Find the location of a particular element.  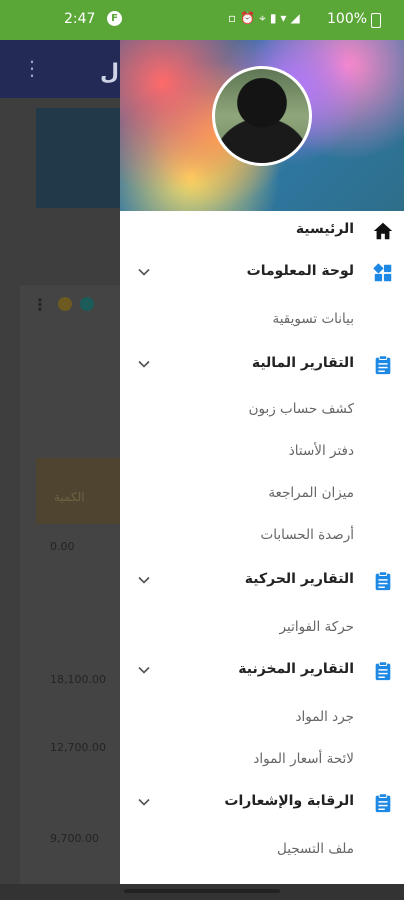

menu-section-financial-reports: التقارير المالية is located at coordinates (262, 366).